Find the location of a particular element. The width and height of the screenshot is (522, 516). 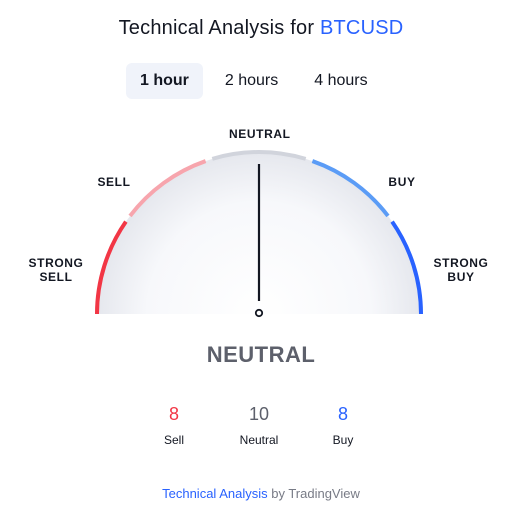

sell-count-label: Sell is located at coordinates (173, 440).